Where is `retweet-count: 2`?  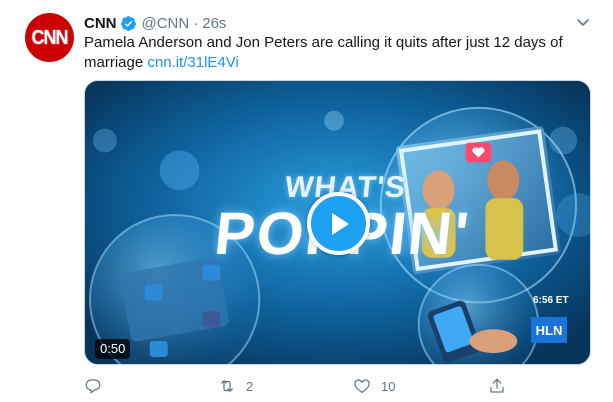 retweet-count: 2 is located at coordinates (250, 386).